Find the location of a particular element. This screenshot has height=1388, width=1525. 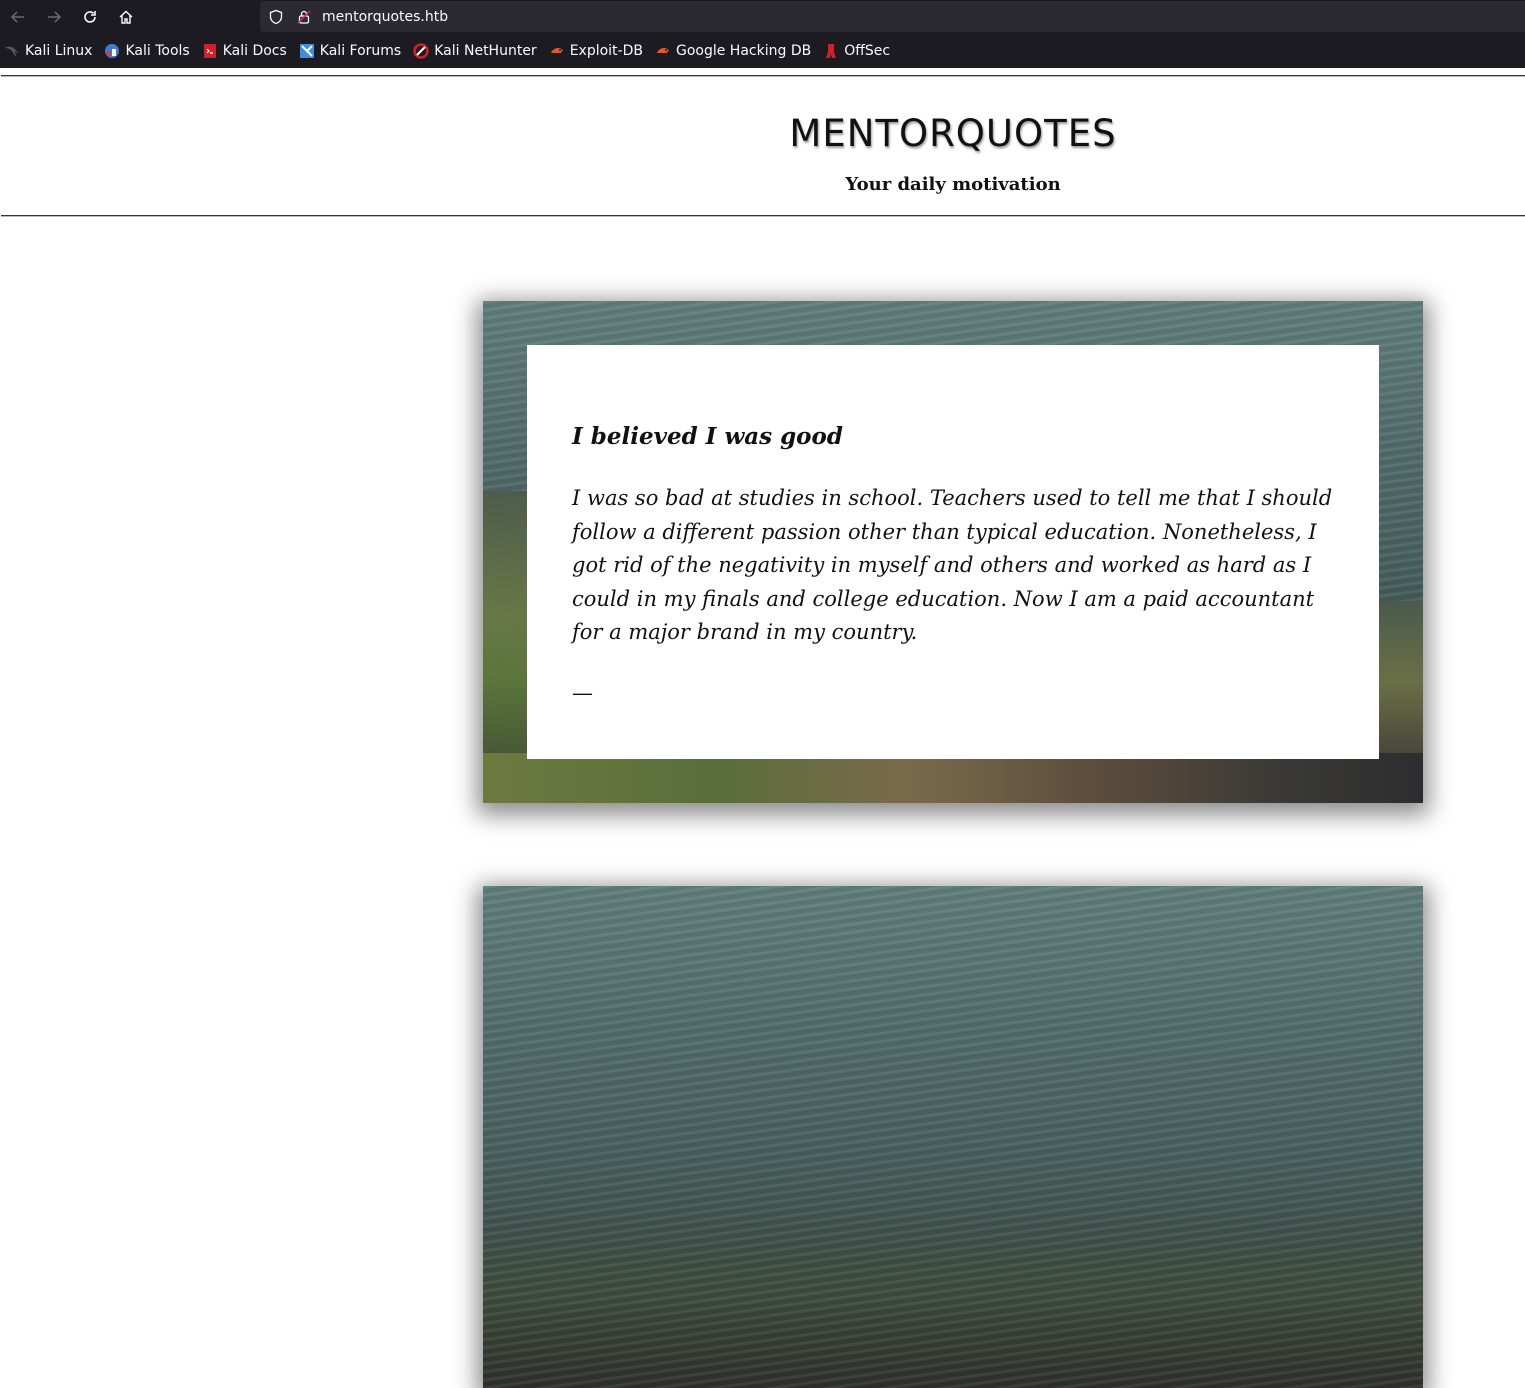

bookmark-label: Kali NetHunter is located at coordinates (485, 51).